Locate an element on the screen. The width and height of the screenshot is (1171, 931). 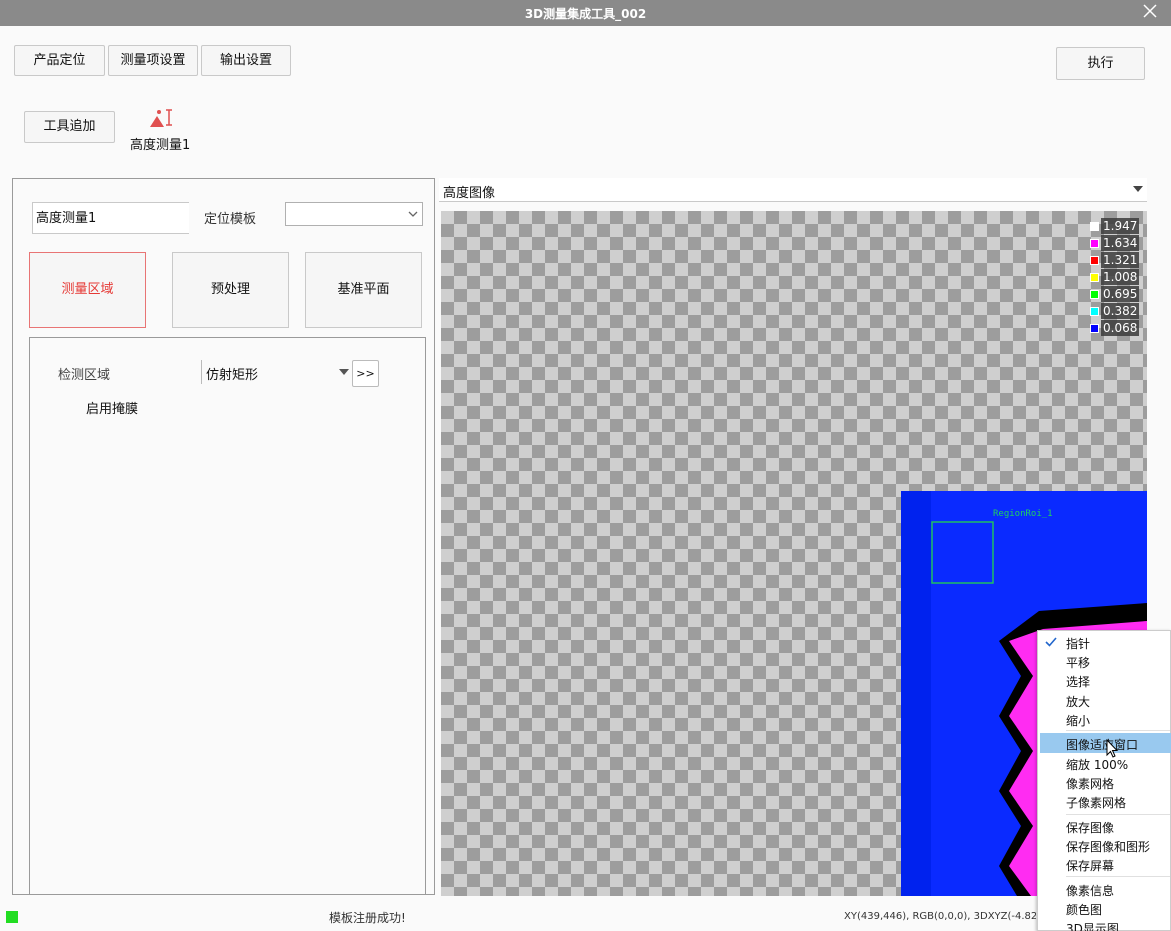
legend-row: 1.634 is located at coordinates (1114, 243).